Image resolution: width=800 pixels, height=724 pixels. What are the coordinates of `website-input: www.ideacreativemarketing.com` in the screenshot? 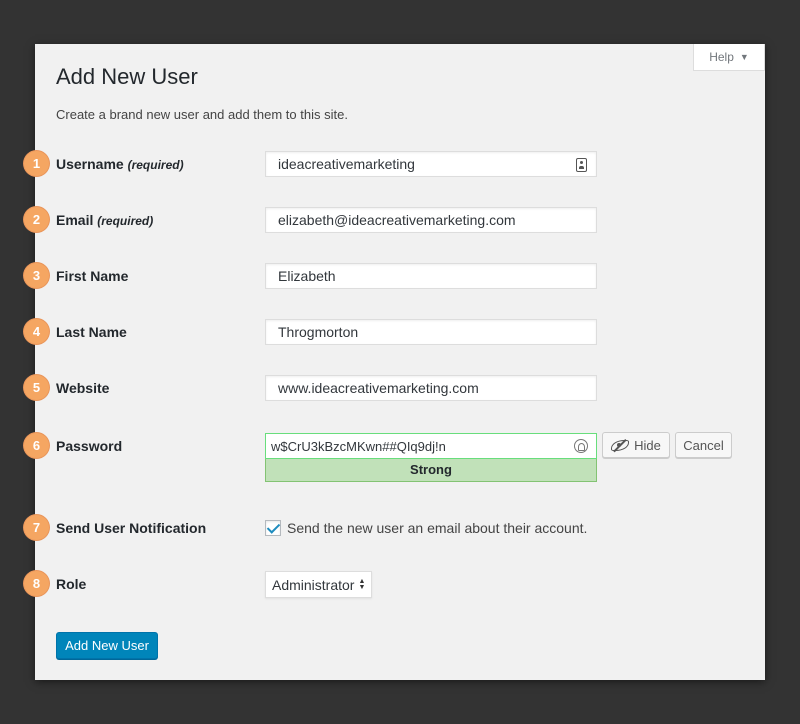 It's located at (431, 388).